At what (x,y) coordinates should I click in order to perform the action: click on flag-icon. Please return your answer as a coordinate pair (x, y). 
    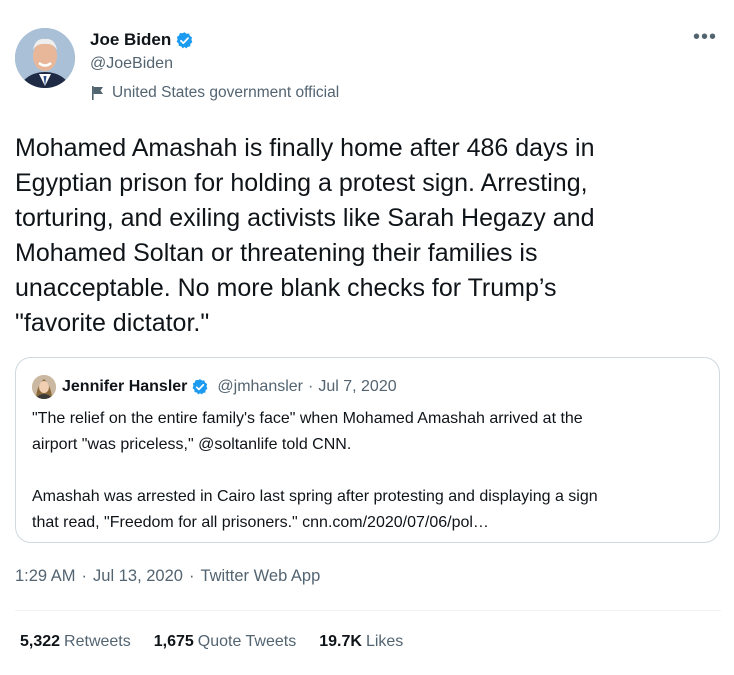
    Looking at the image, I should click on (98, 93).